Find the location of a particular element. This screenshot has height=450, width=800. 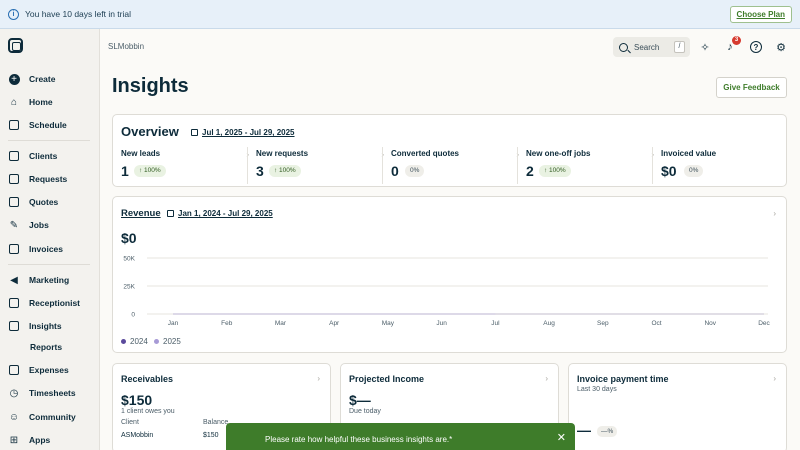

metric-new-leads: New leads › 1 ↑ 100% is located at coordinates (188, 166).